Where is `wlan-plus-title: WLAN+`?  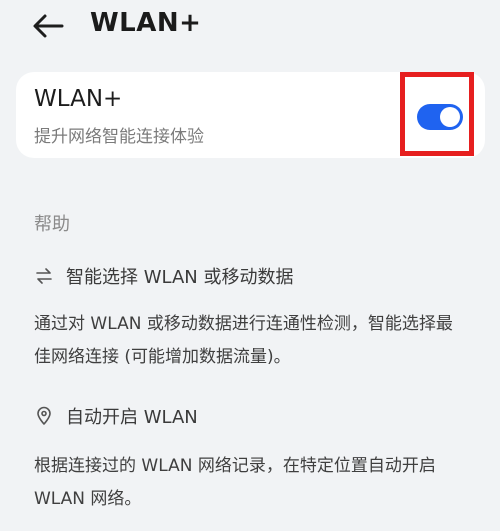 wlan-plus-title: WLAN+ is located at coordinates (78, 99).